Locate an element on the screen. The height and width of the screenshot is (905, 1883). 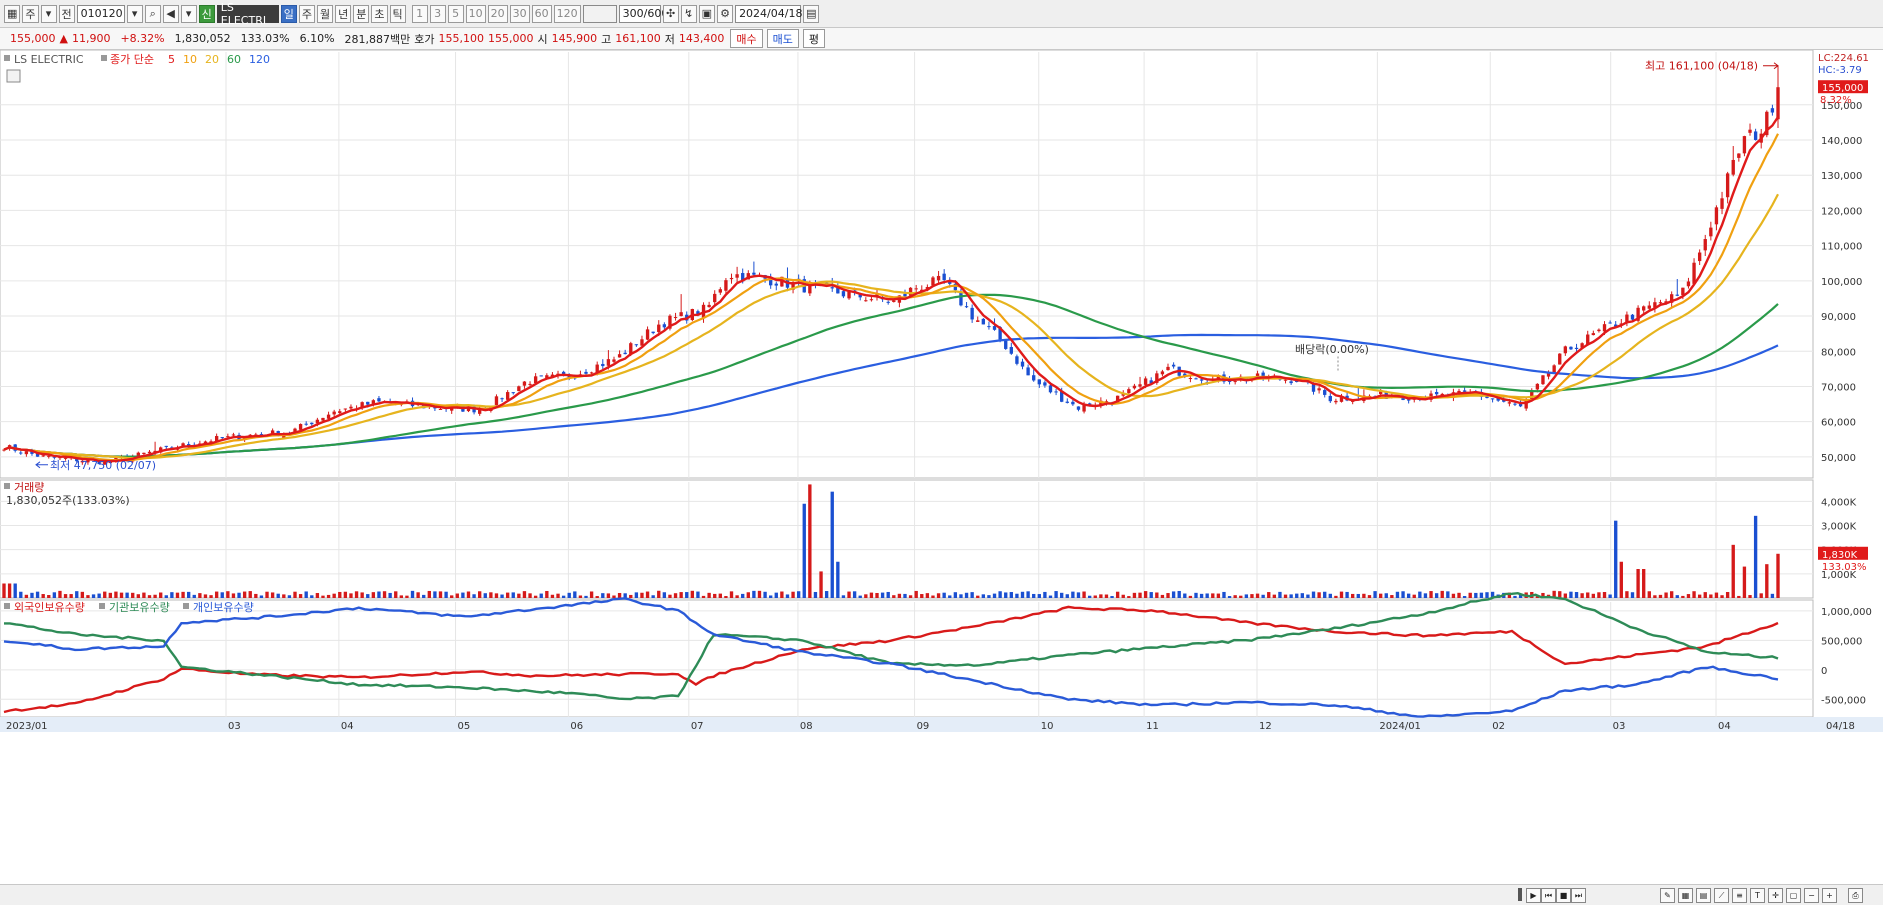
period-button-3: 년 is located at coordinates (343, 13).